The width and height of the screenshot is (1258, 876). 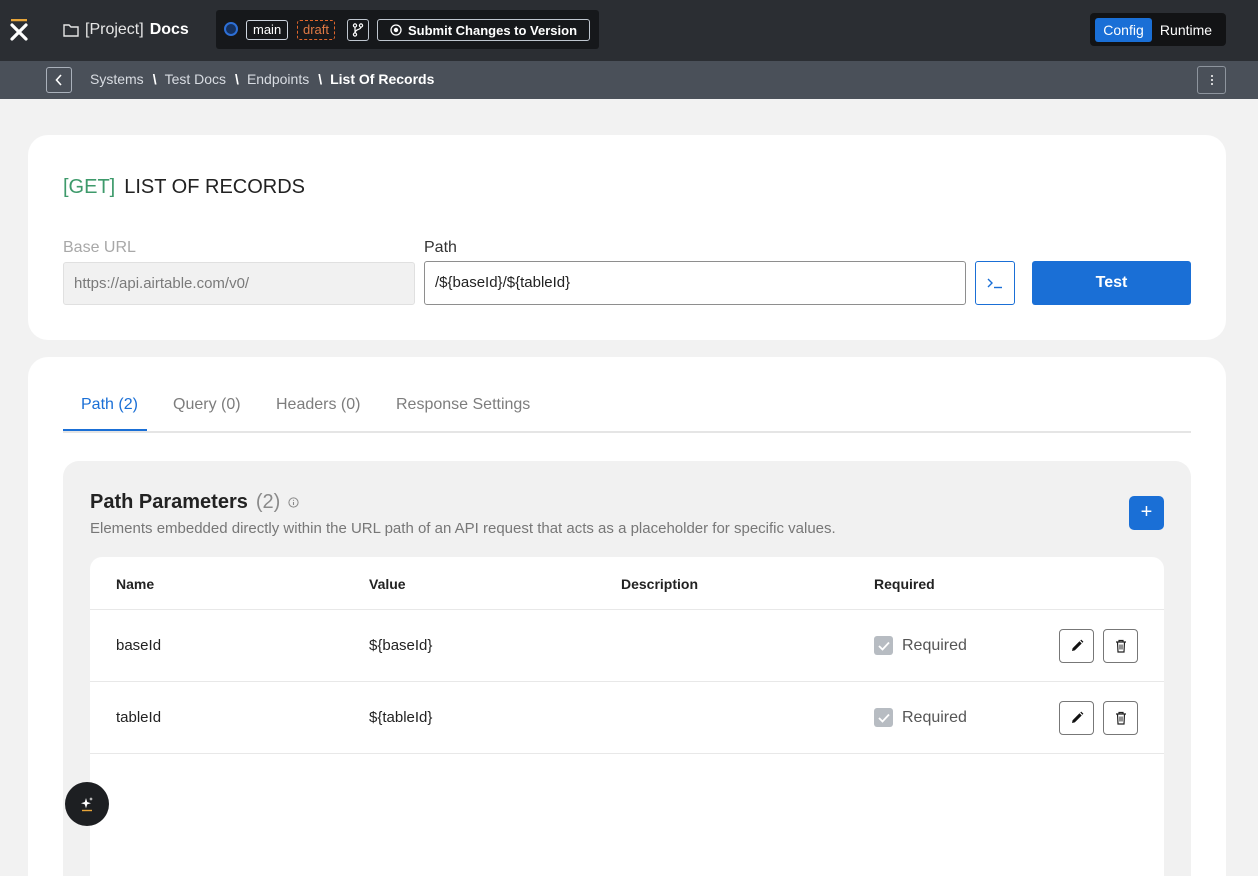 I want to click on draft-badge: draft, so click(x=316, y=30).